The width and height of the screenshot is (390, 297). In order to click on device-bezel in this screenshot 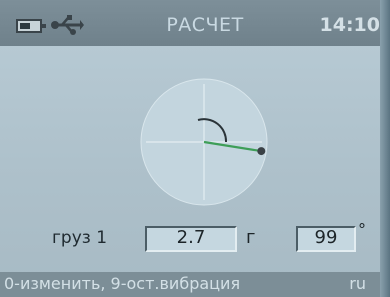, I will do `click(385, 148)`.